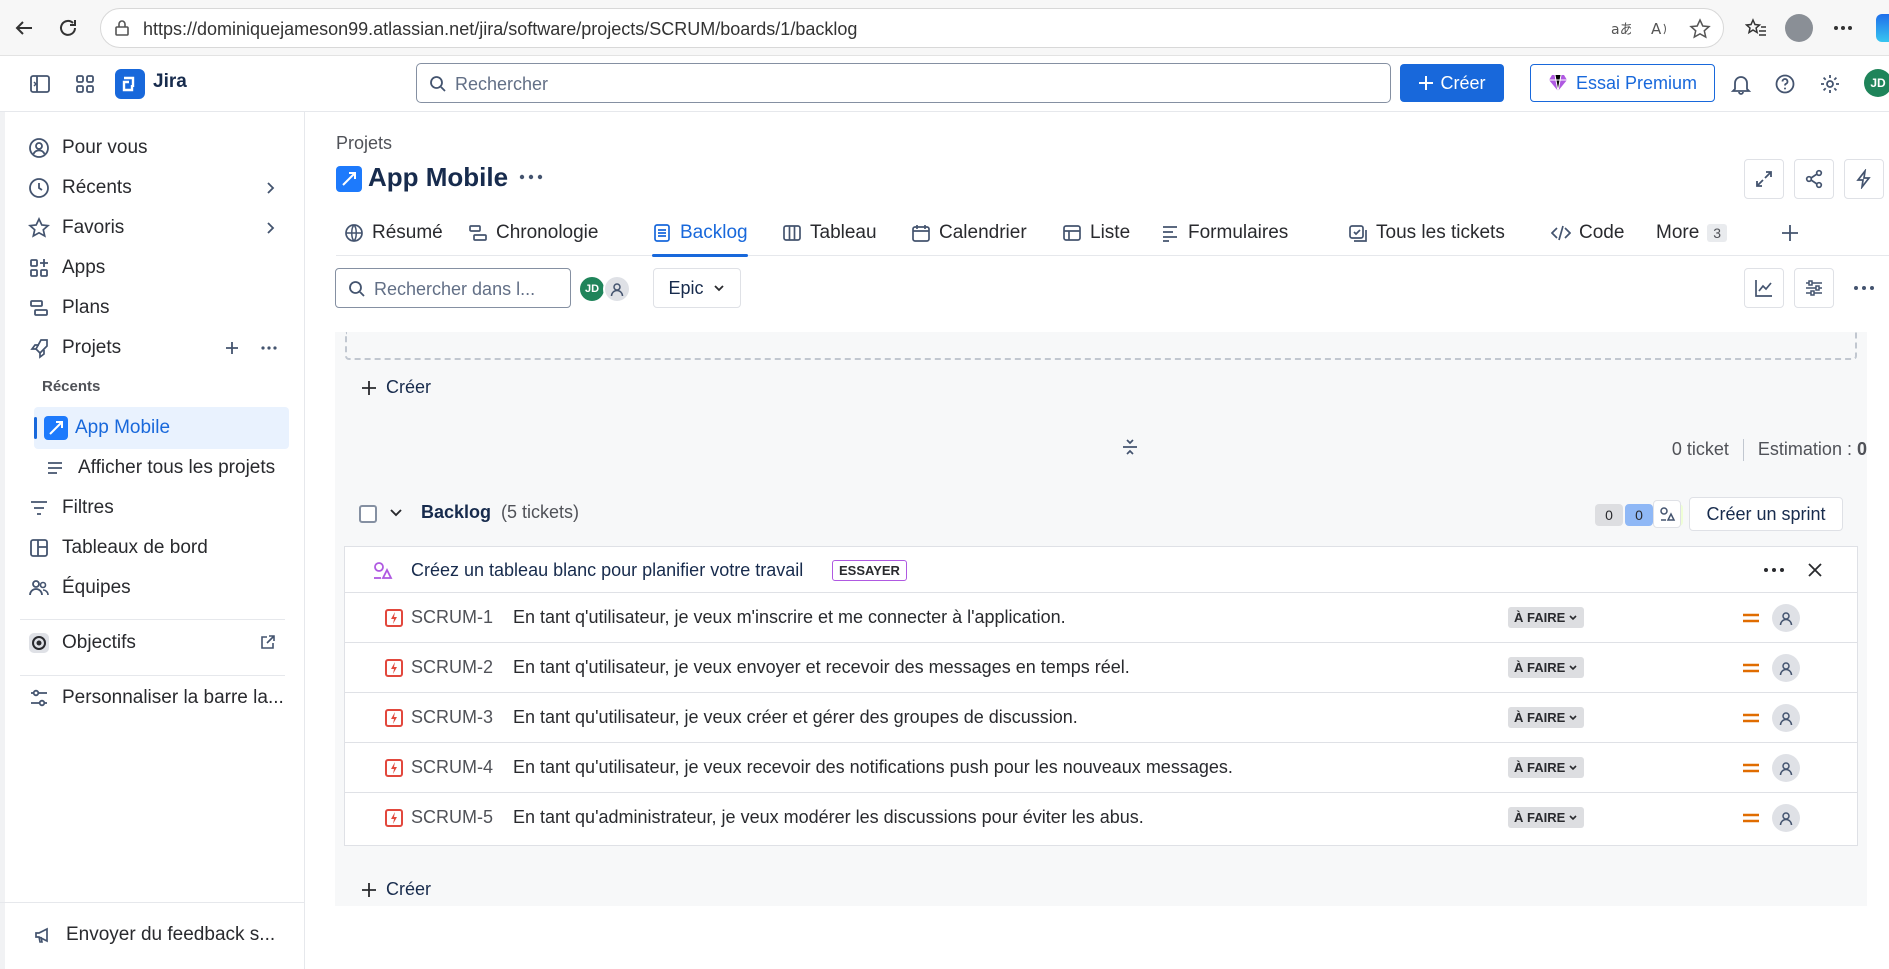  Describe the element at coordinates (79, 588) in the screenshot. I see `sidebar-item-teams: Équipes` at that location.